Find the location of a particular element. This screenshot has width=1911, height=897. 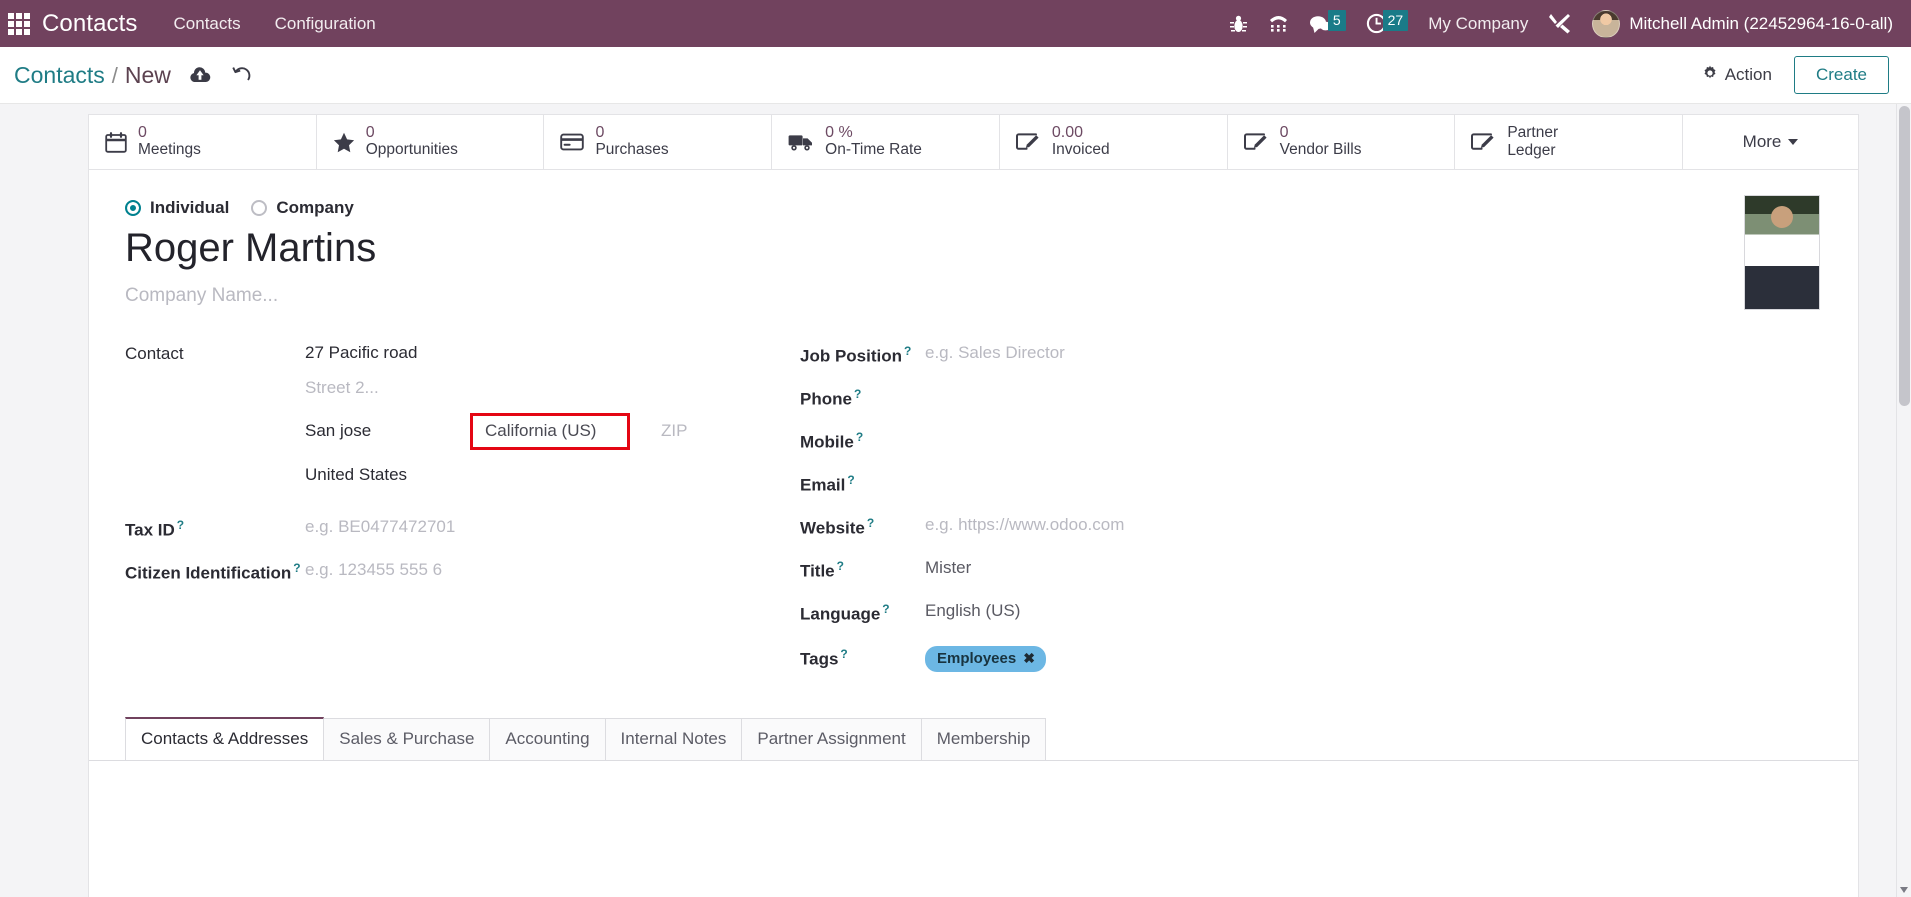

contact-photo is located at coordinates (1782, 252).